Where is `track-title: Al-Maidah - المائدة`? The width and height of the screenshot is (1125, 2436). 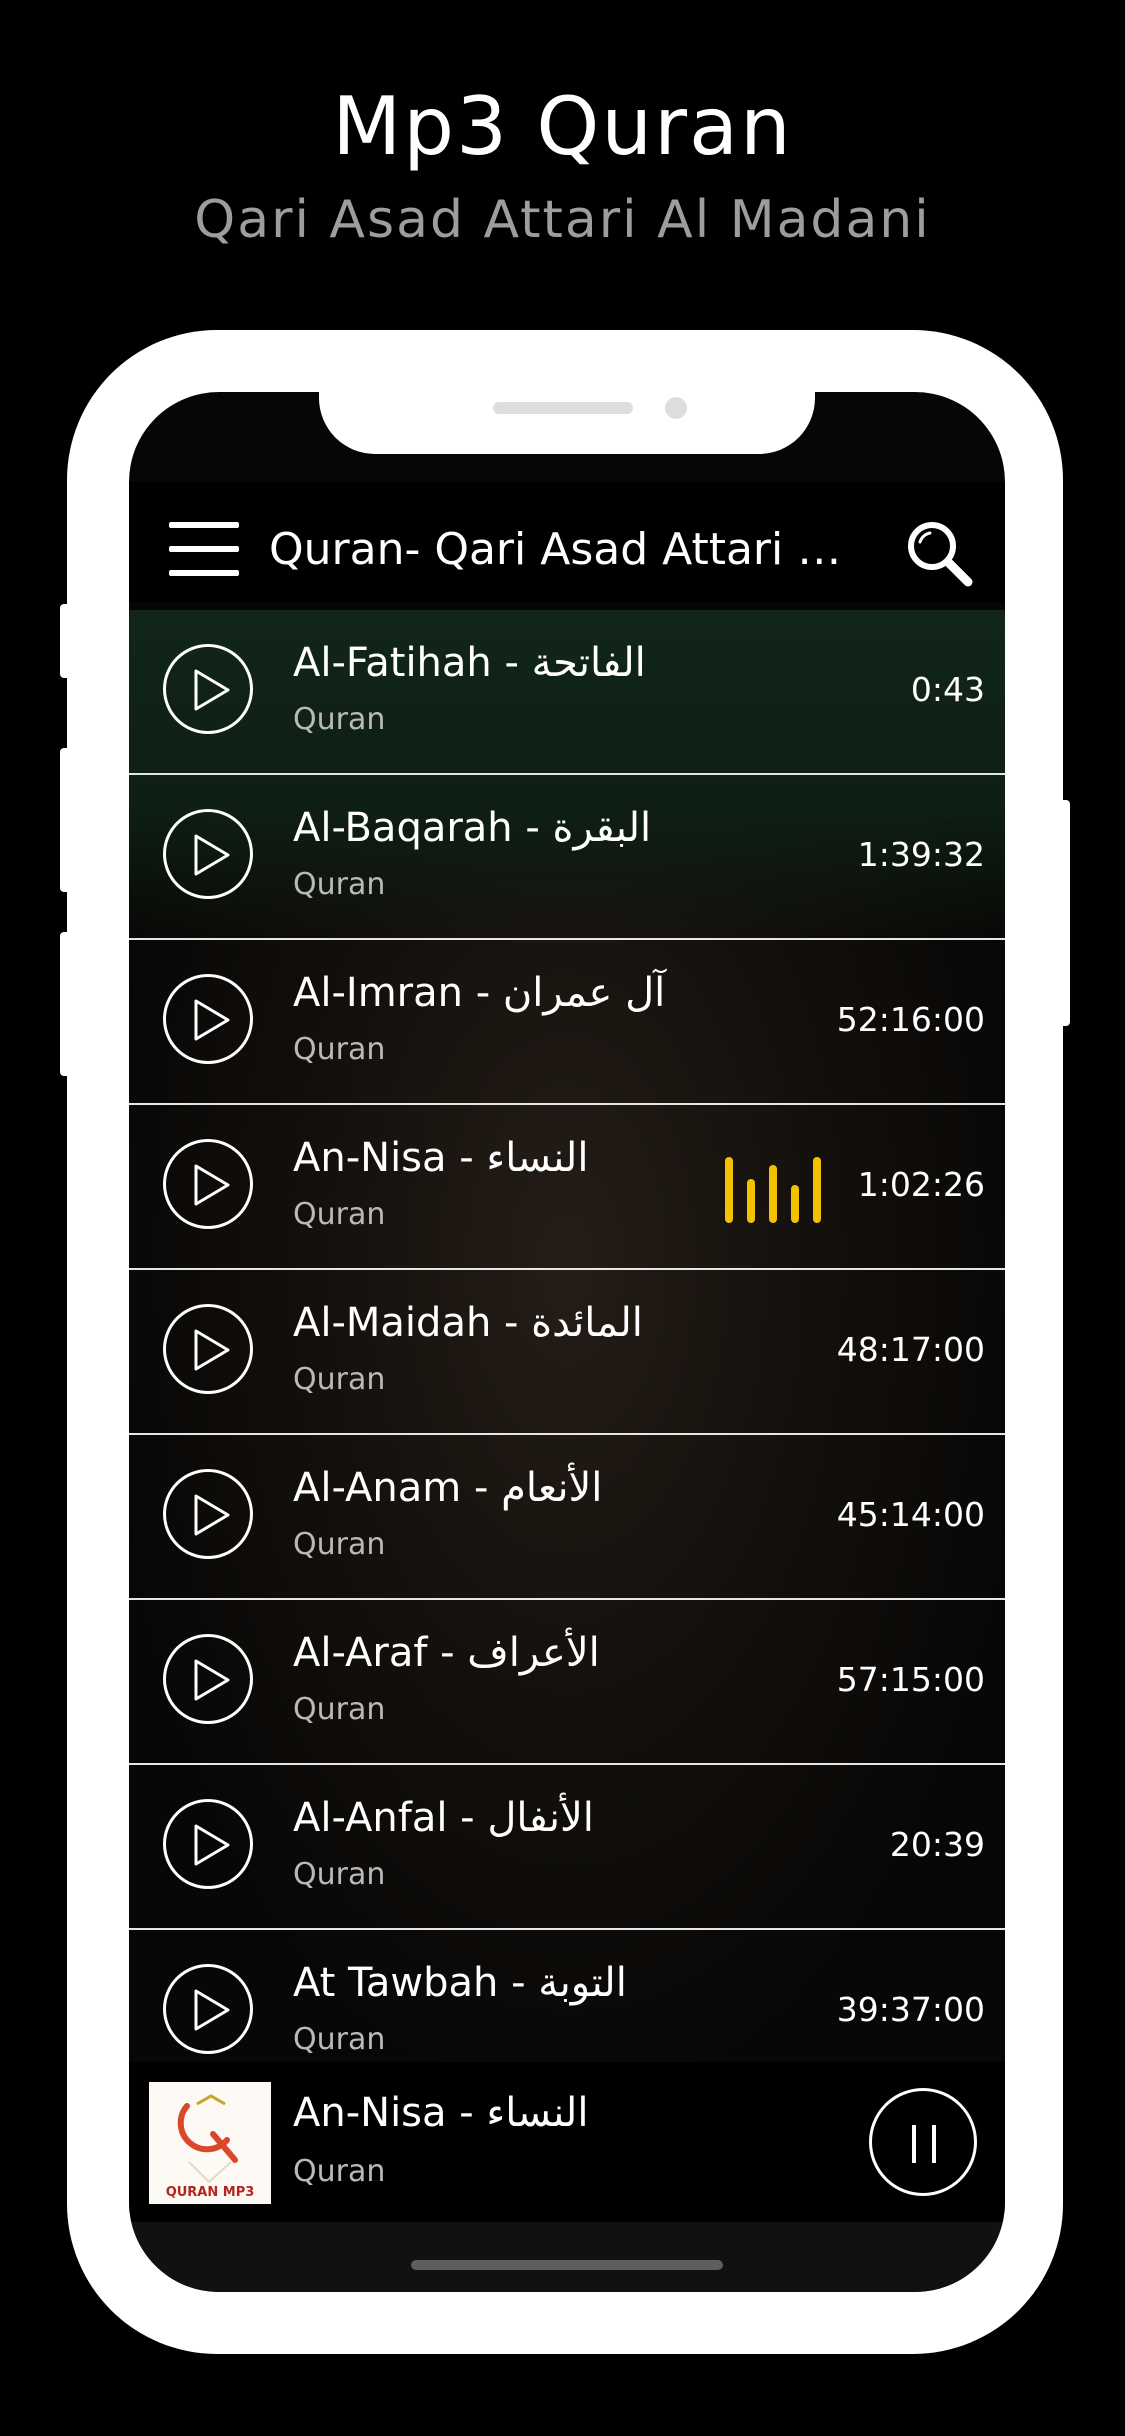 track-title: Al-Maidah - المائدة is located at coordinates (468, 1323).